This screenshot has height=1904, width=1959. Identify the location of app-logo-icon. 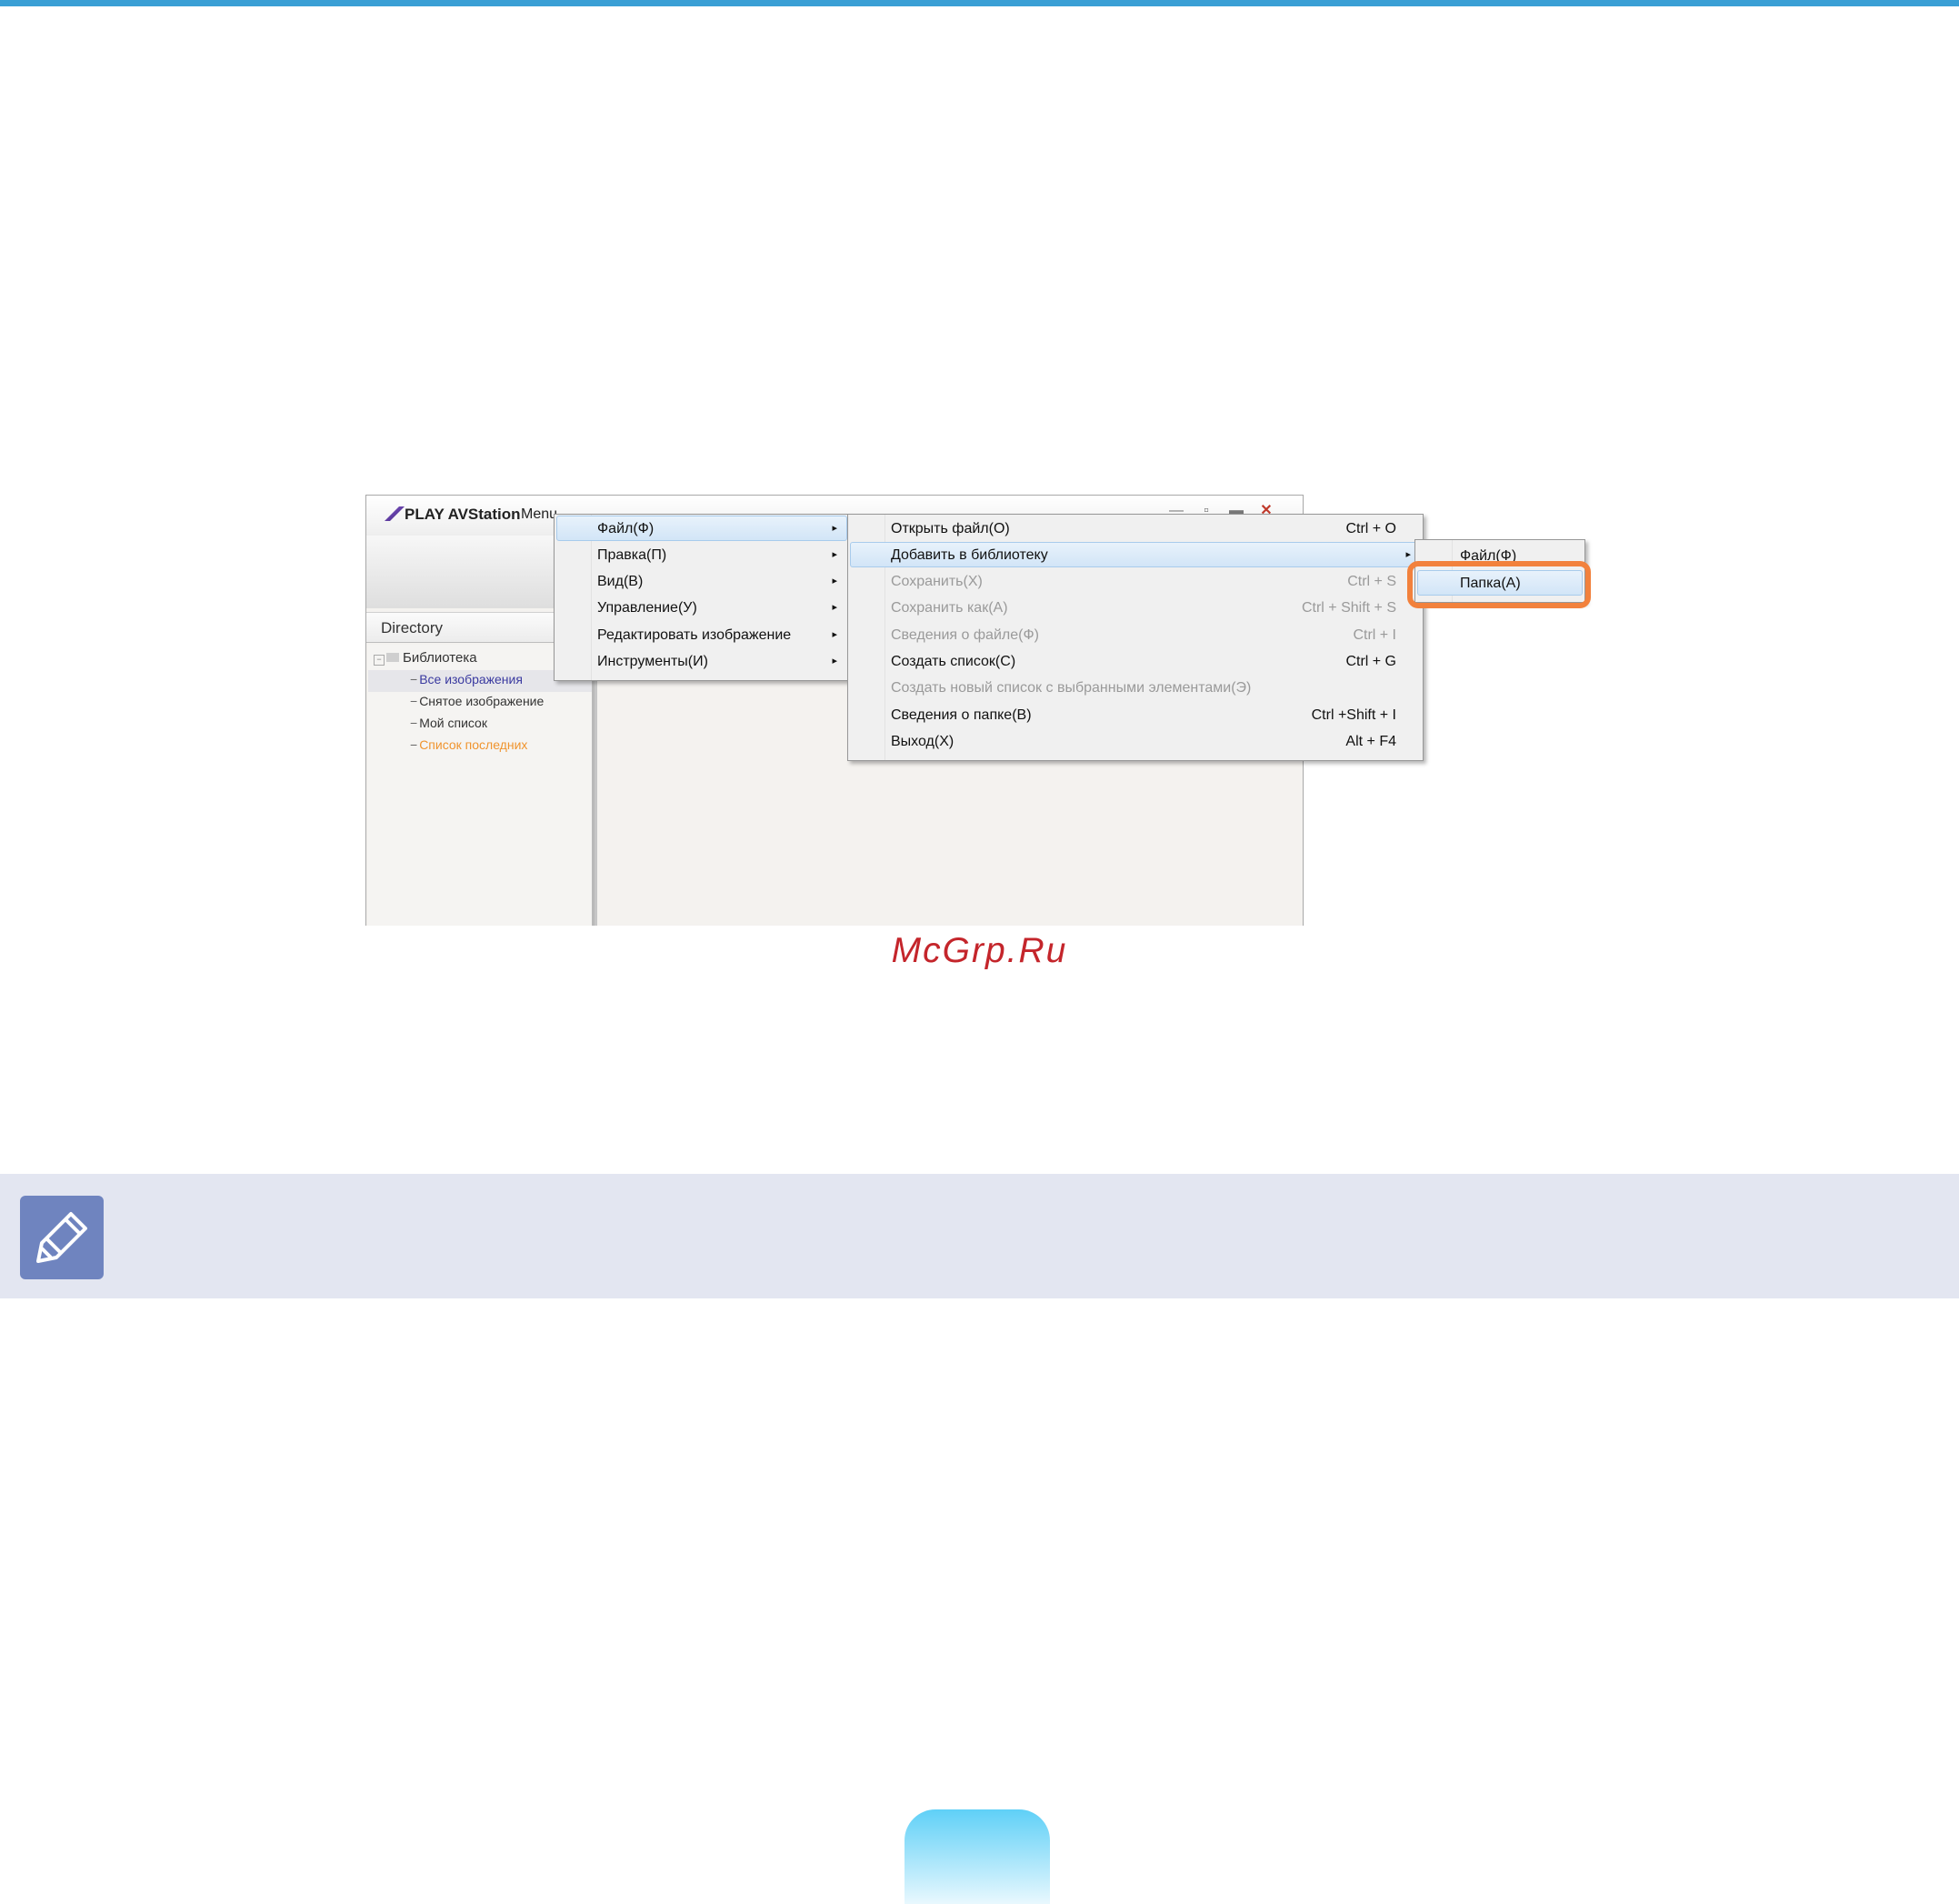
(395, 513).